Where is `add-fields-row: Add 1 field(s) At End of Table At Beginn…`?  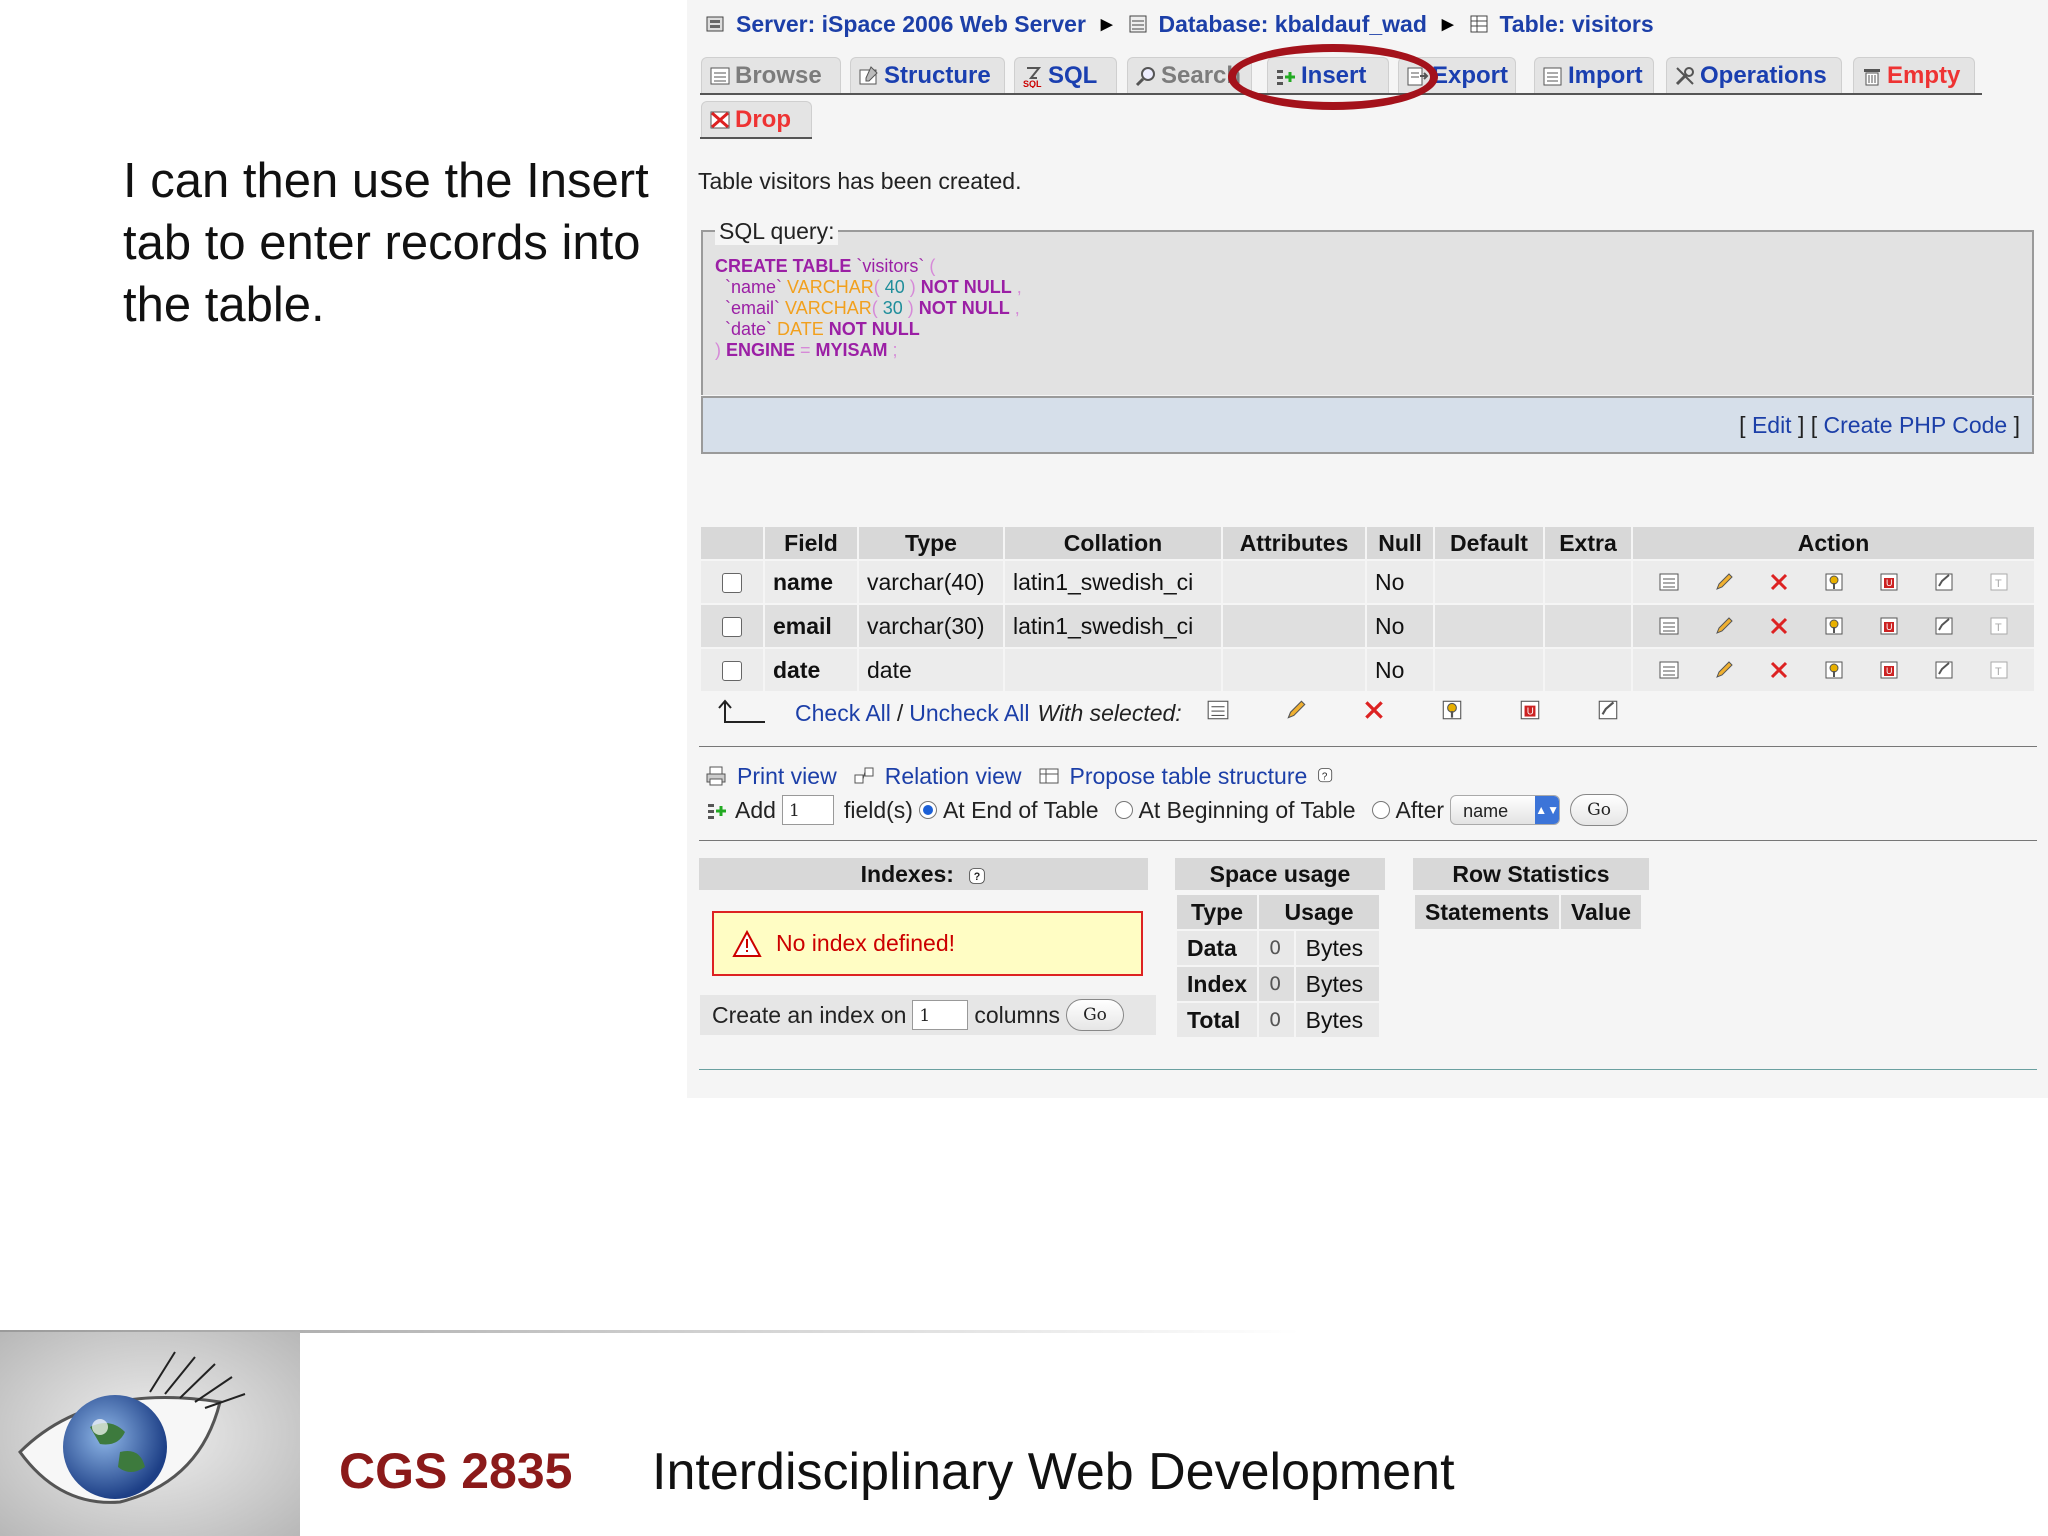
add-fields-row: Add 1 field(s) At End of Table At Beginn… is located at coordinates (1167, 810).